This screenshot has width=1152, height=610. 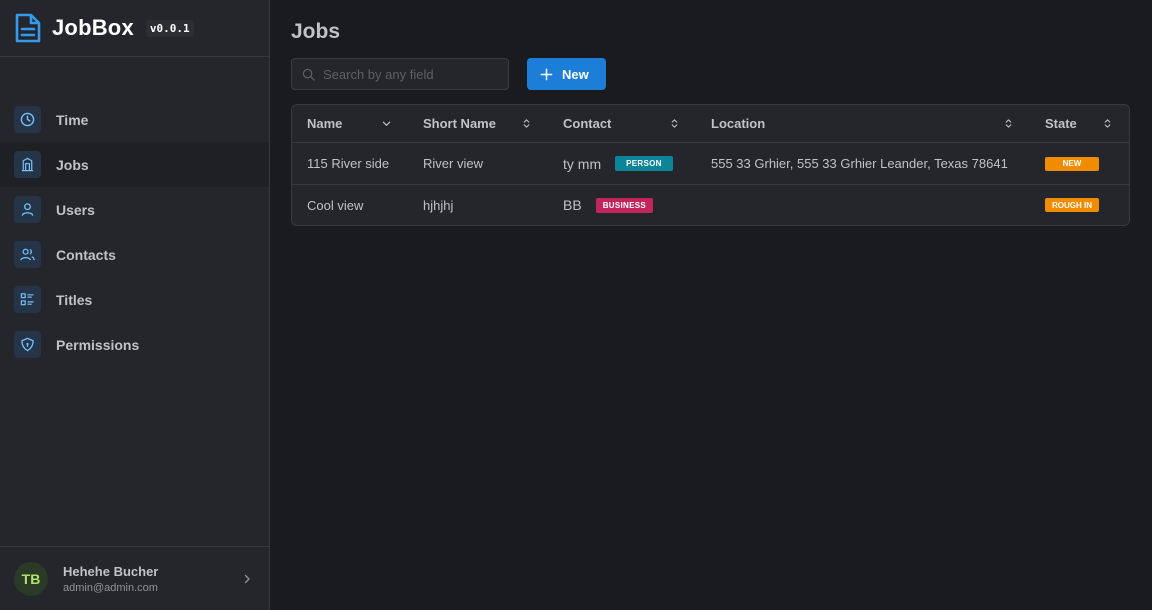 What do you see at coordinates (335, 205) in the screenshot?
I see `cell-name: Cool view` at bounding box center [335, 205].